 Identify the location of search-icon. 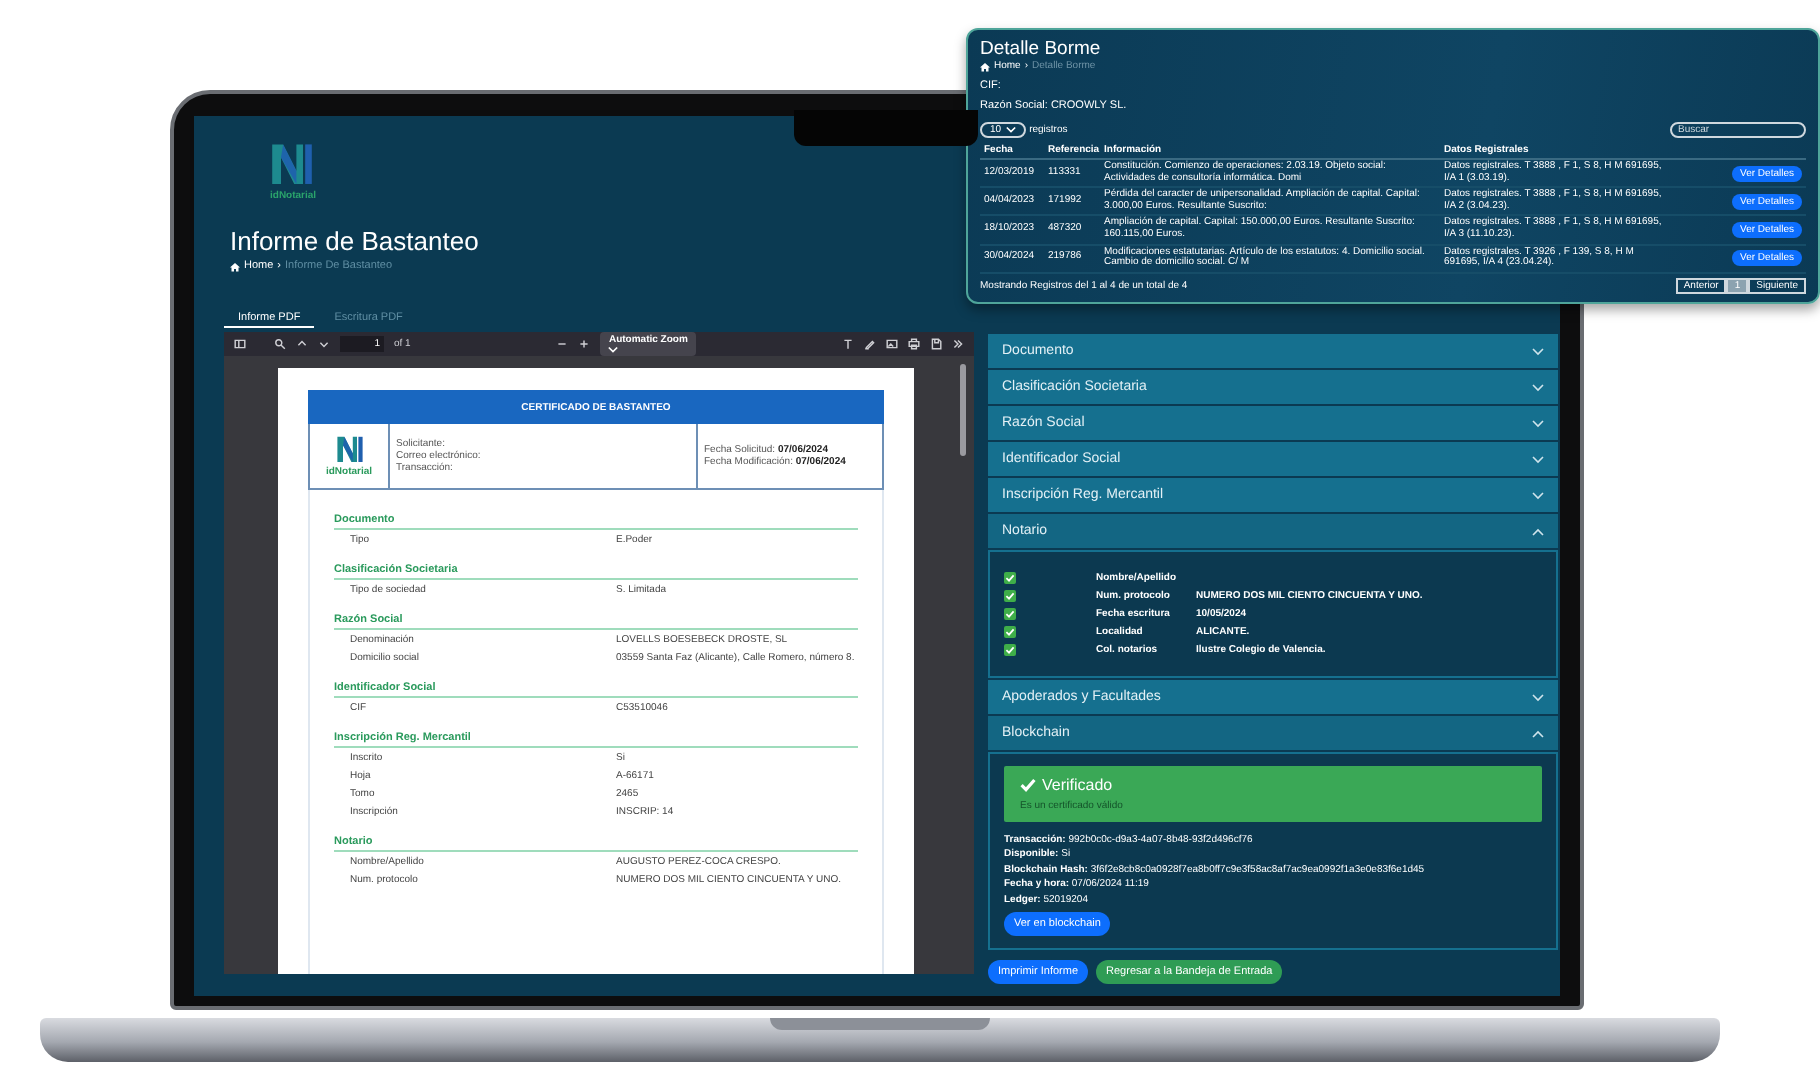
(280, 344).